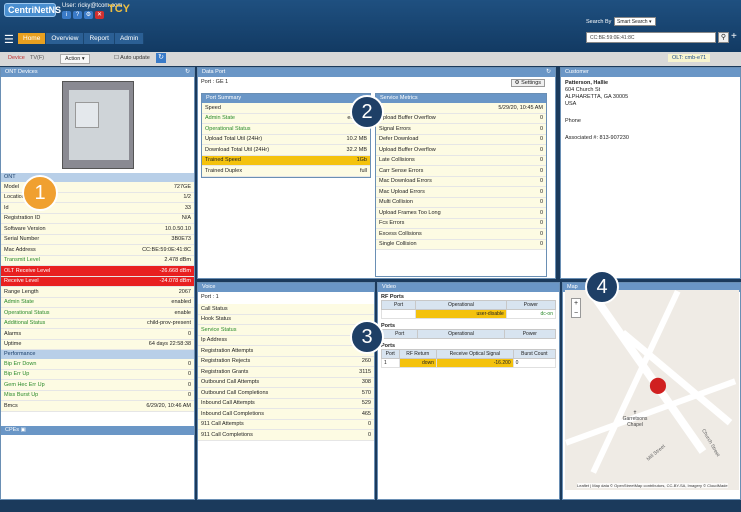 This screenshot has width=741, height=512. Describe the element at coordinates (461, 244) in the screenshot. I see `info-row: Single Collision 0` at that location.